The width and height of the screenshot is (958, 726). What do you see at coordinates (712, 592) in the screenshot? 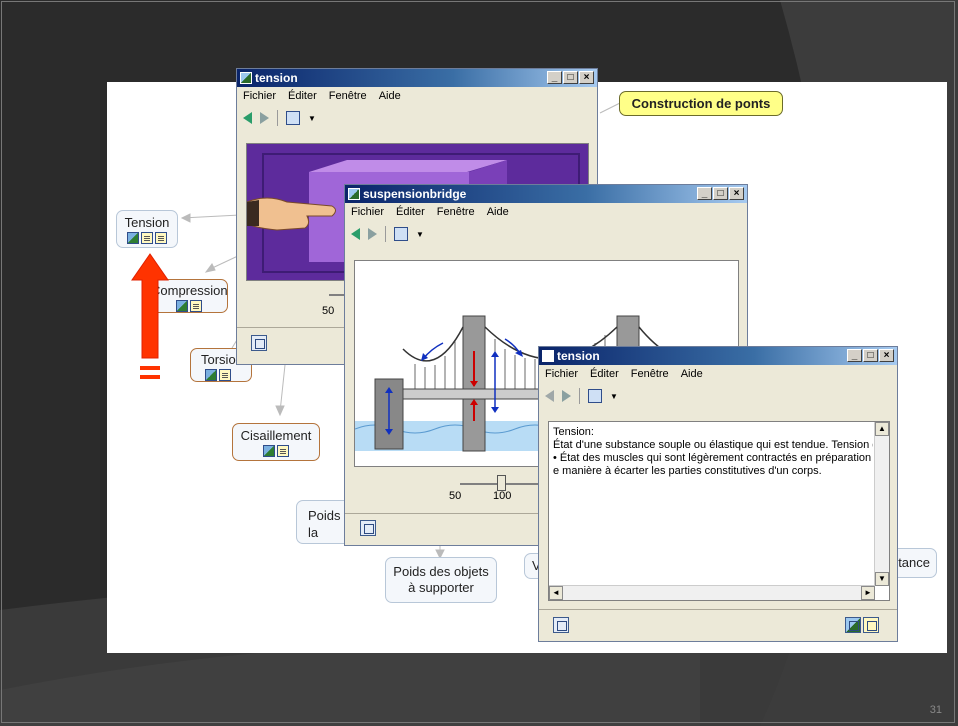
I see `horizontal-scrollbar: ◄ ►` at bounding box center [712, 592].